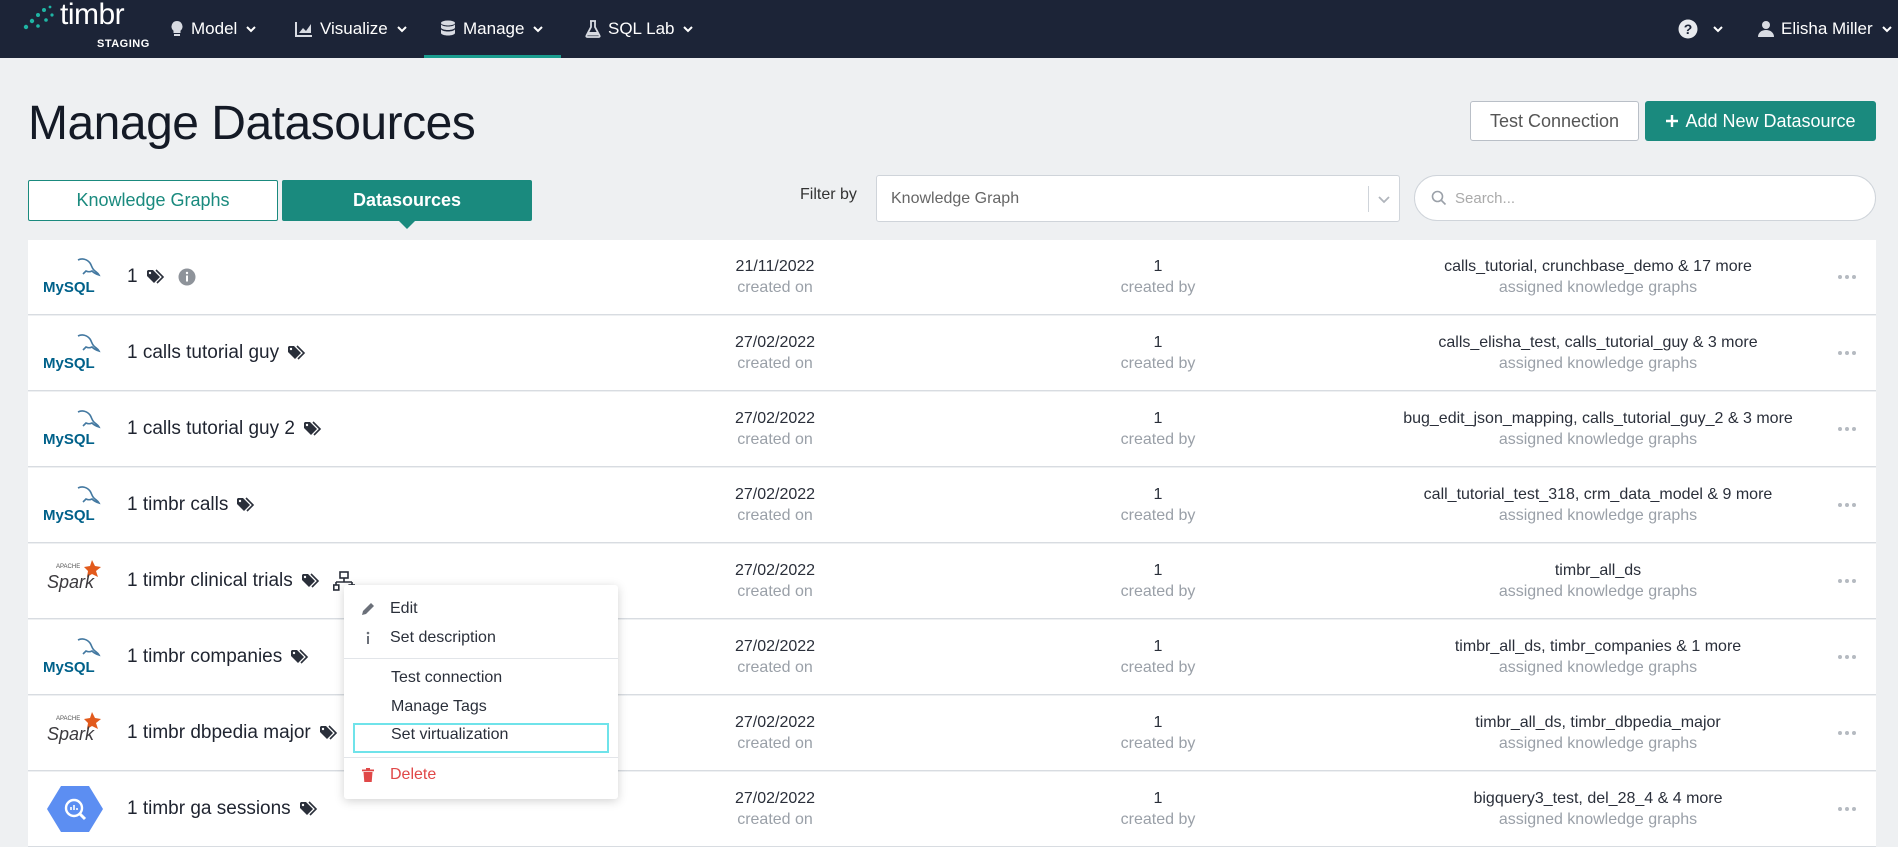 Image resolution: width=1898 pixels, height=847 pixels. I want to click on page-title: Manage Datasources, so click(252, 123).